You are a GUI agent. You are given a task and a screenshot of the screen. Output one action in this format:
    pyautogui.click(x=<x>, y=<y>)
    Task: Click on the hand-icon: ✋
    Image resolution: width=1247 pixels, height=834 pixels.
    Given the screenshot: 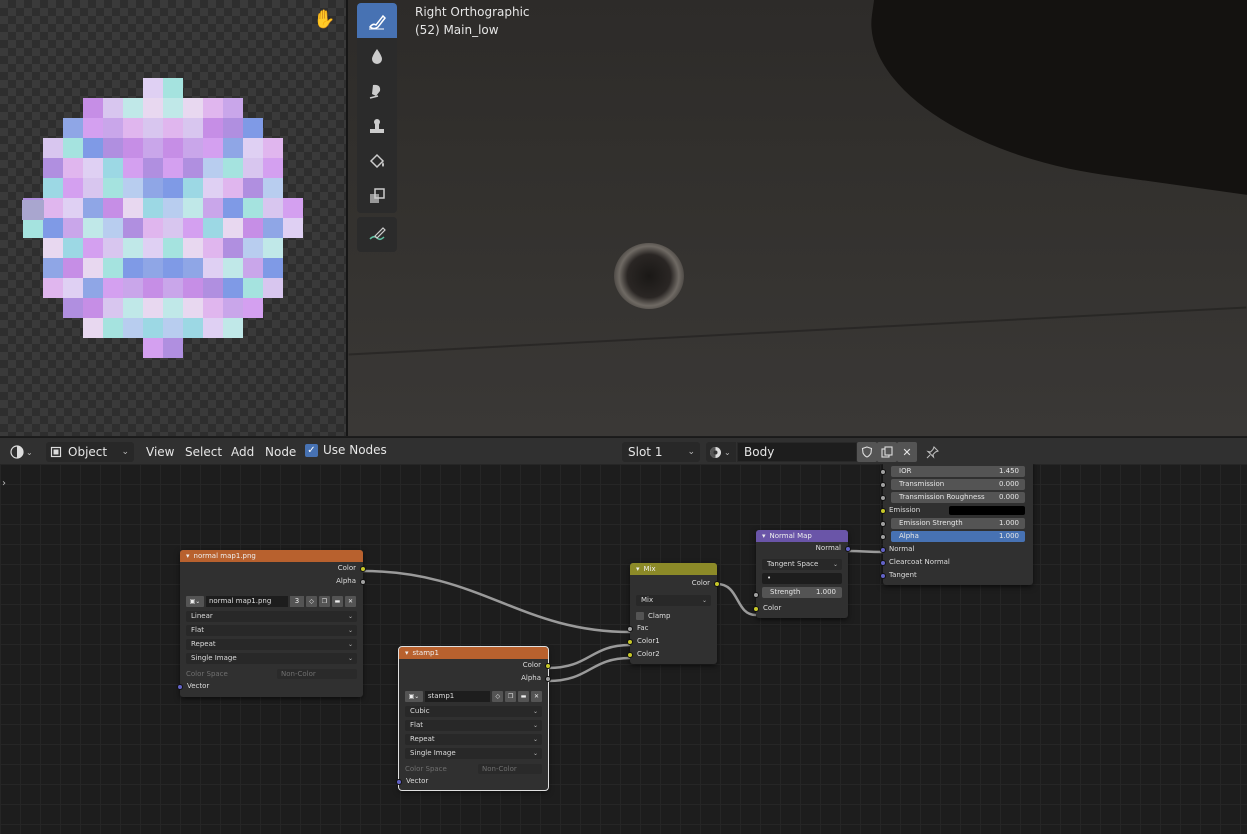 What is the action you would take?
    pyautogui.click(x=324, y=20)
    